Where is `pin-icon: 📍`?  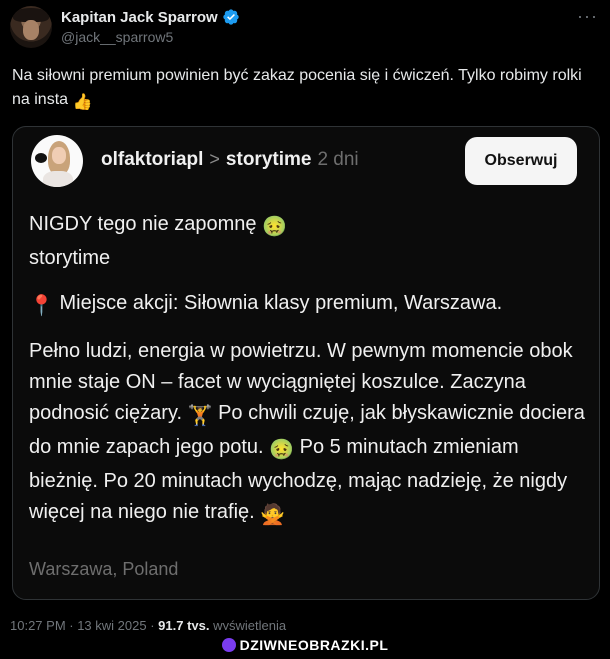 pin-icon: 📍 is located at coordinates (41, 306).